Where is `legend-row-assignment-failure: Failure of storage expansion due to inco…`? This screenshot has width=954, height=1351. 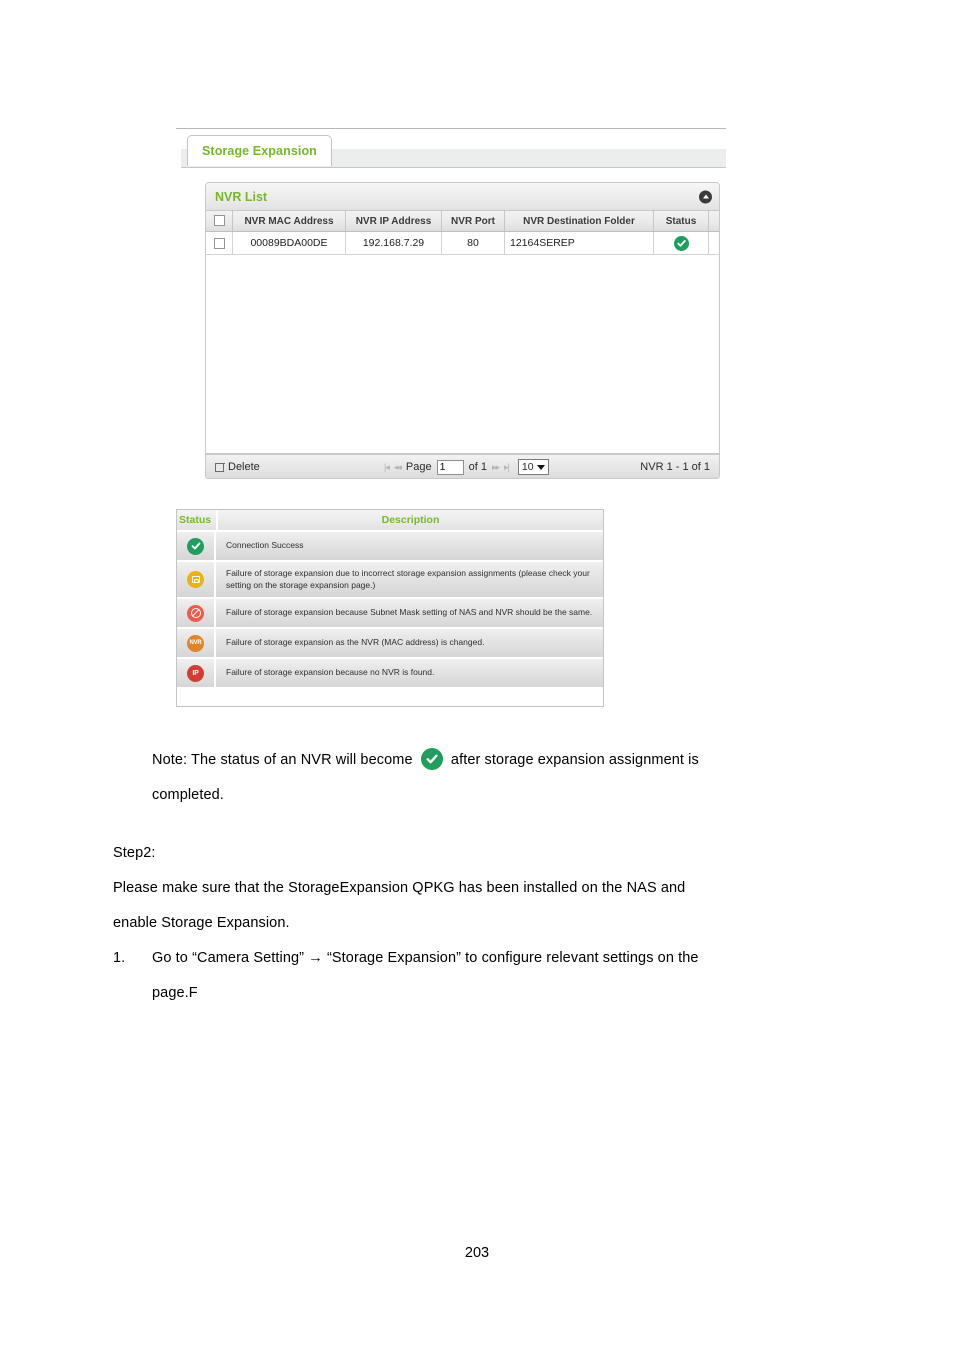 legend-row-assignment-failure: Failure of storage expansion due to inco… is located at coordinates (390, 580).